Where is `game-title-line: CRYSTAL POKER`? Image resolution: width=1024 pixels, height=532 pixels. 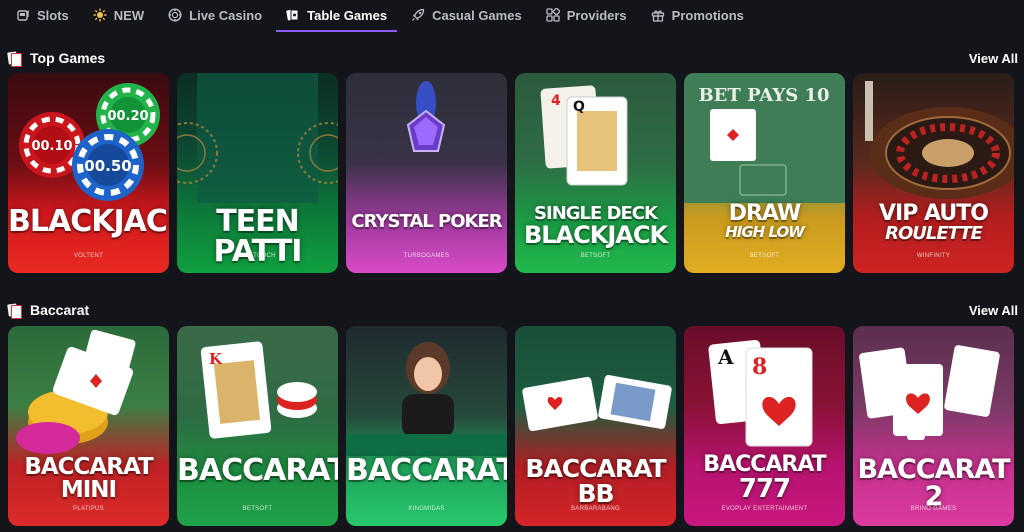
game-title-line: CRYSTAL POKER is located at coordinates (426, 221).